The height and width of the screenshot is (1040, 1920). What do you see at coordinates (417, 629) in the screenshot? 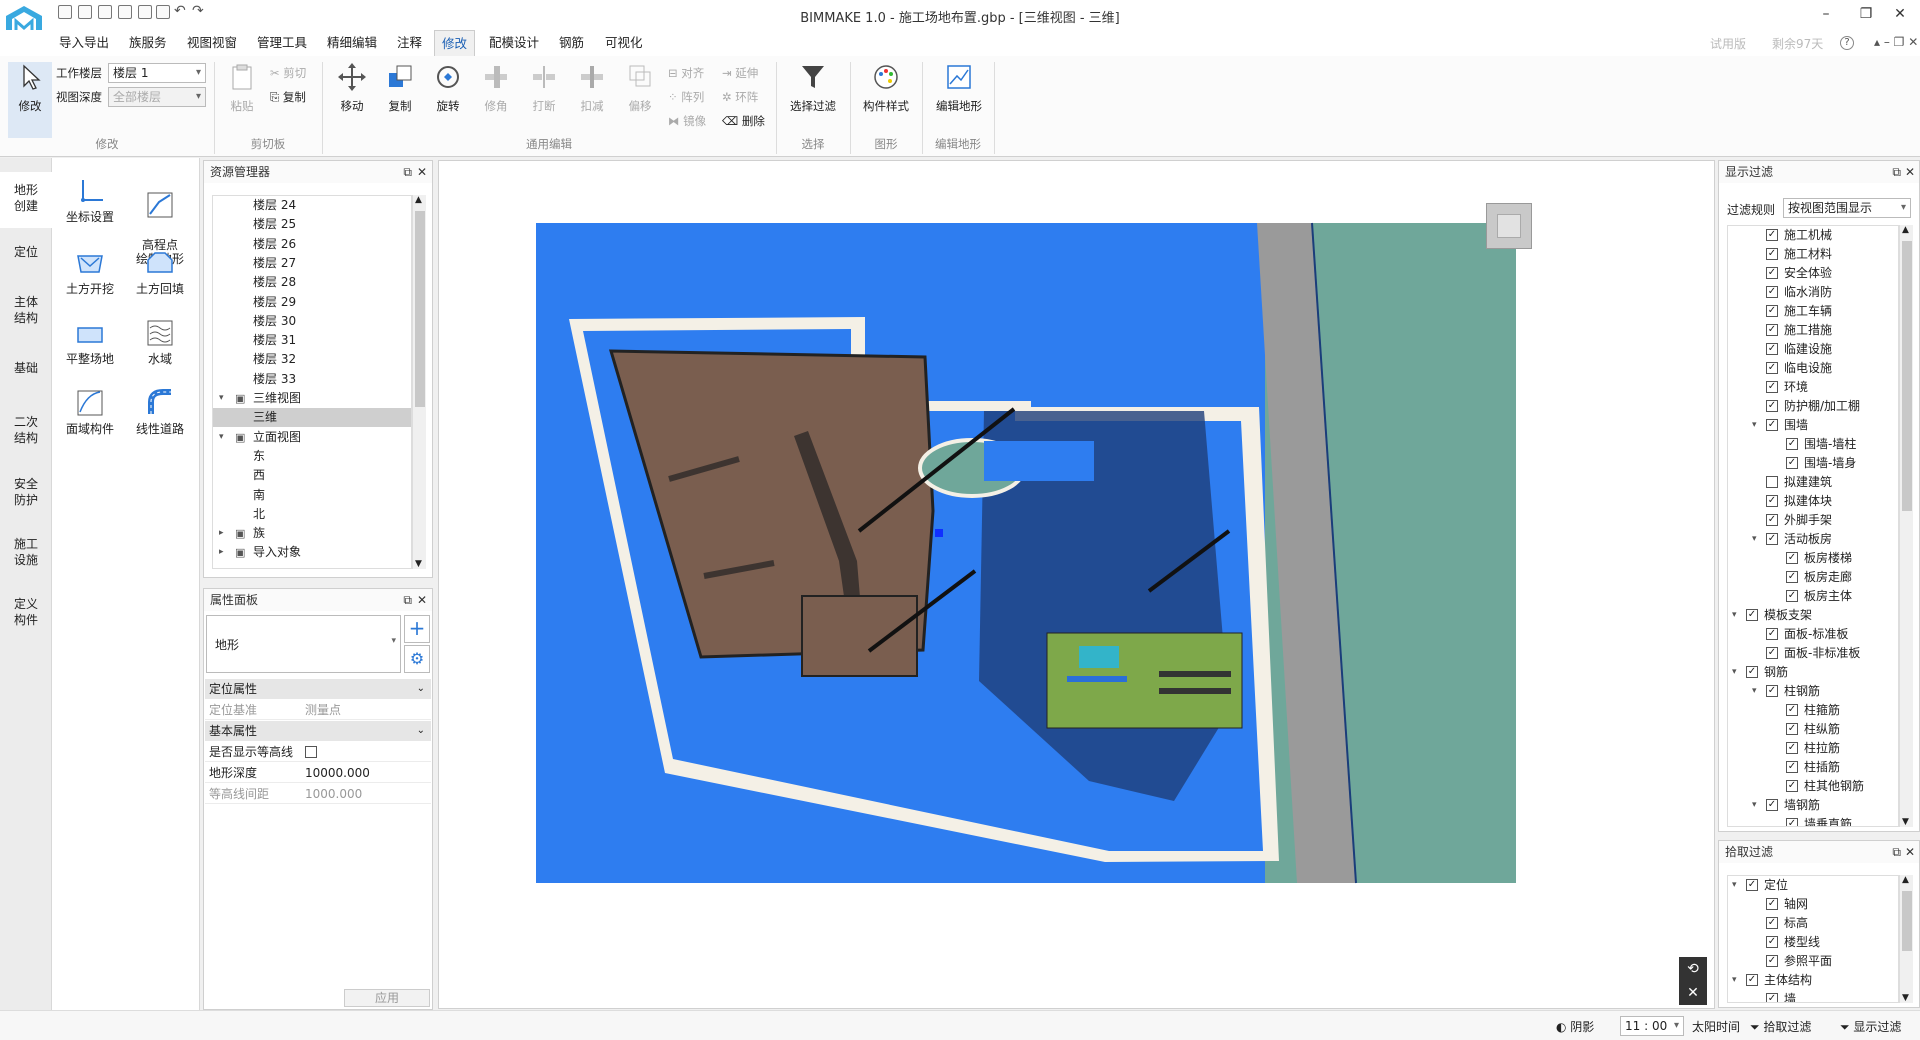
I see `add-type-button: +` at bounding box center [417, 629].